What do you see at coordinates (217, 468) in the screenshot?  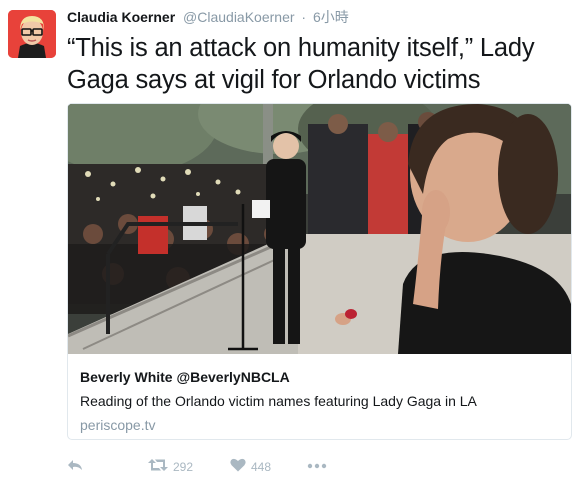 I see `tweet-actions: 292 448` at bounding box center [217, 468].